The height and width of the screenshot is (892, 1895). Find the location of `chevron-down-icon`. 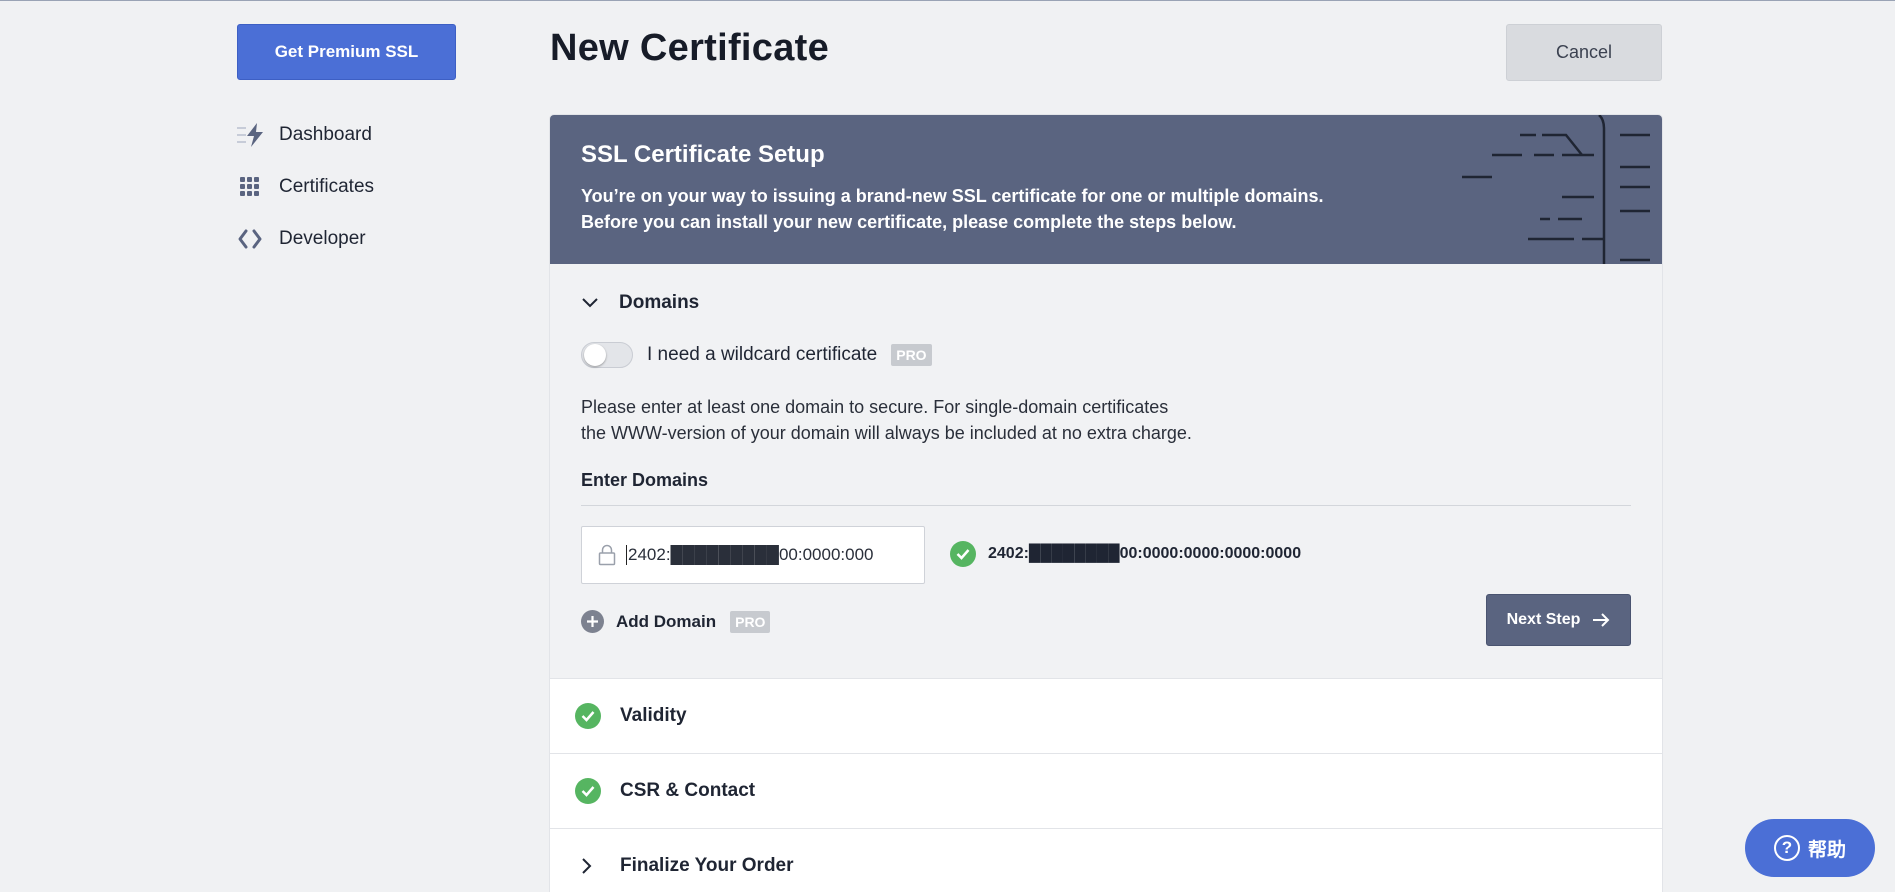

chevron-down-icon is located at coordinates (591, 303).